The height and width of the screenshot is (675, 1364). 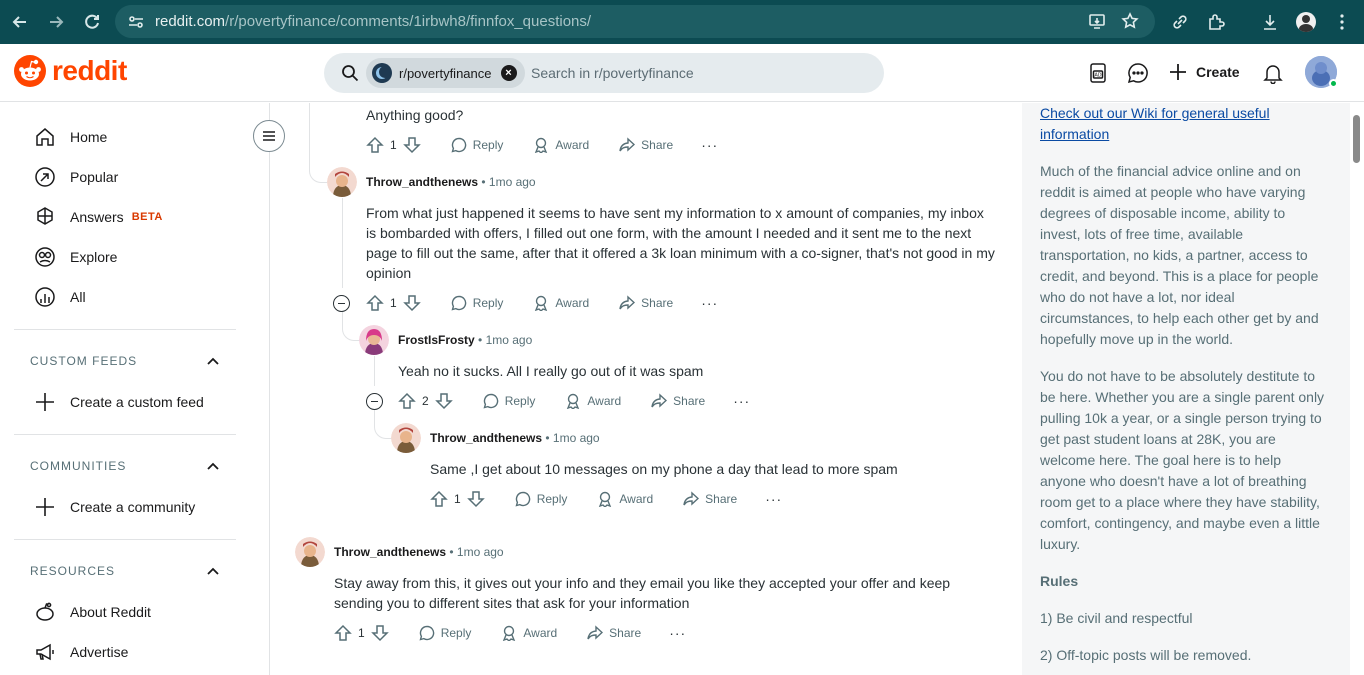 What do you see at coordinates (1097, 21) in the screenshot?
I see `install-app-icon` at bounding box center [1097, 21].